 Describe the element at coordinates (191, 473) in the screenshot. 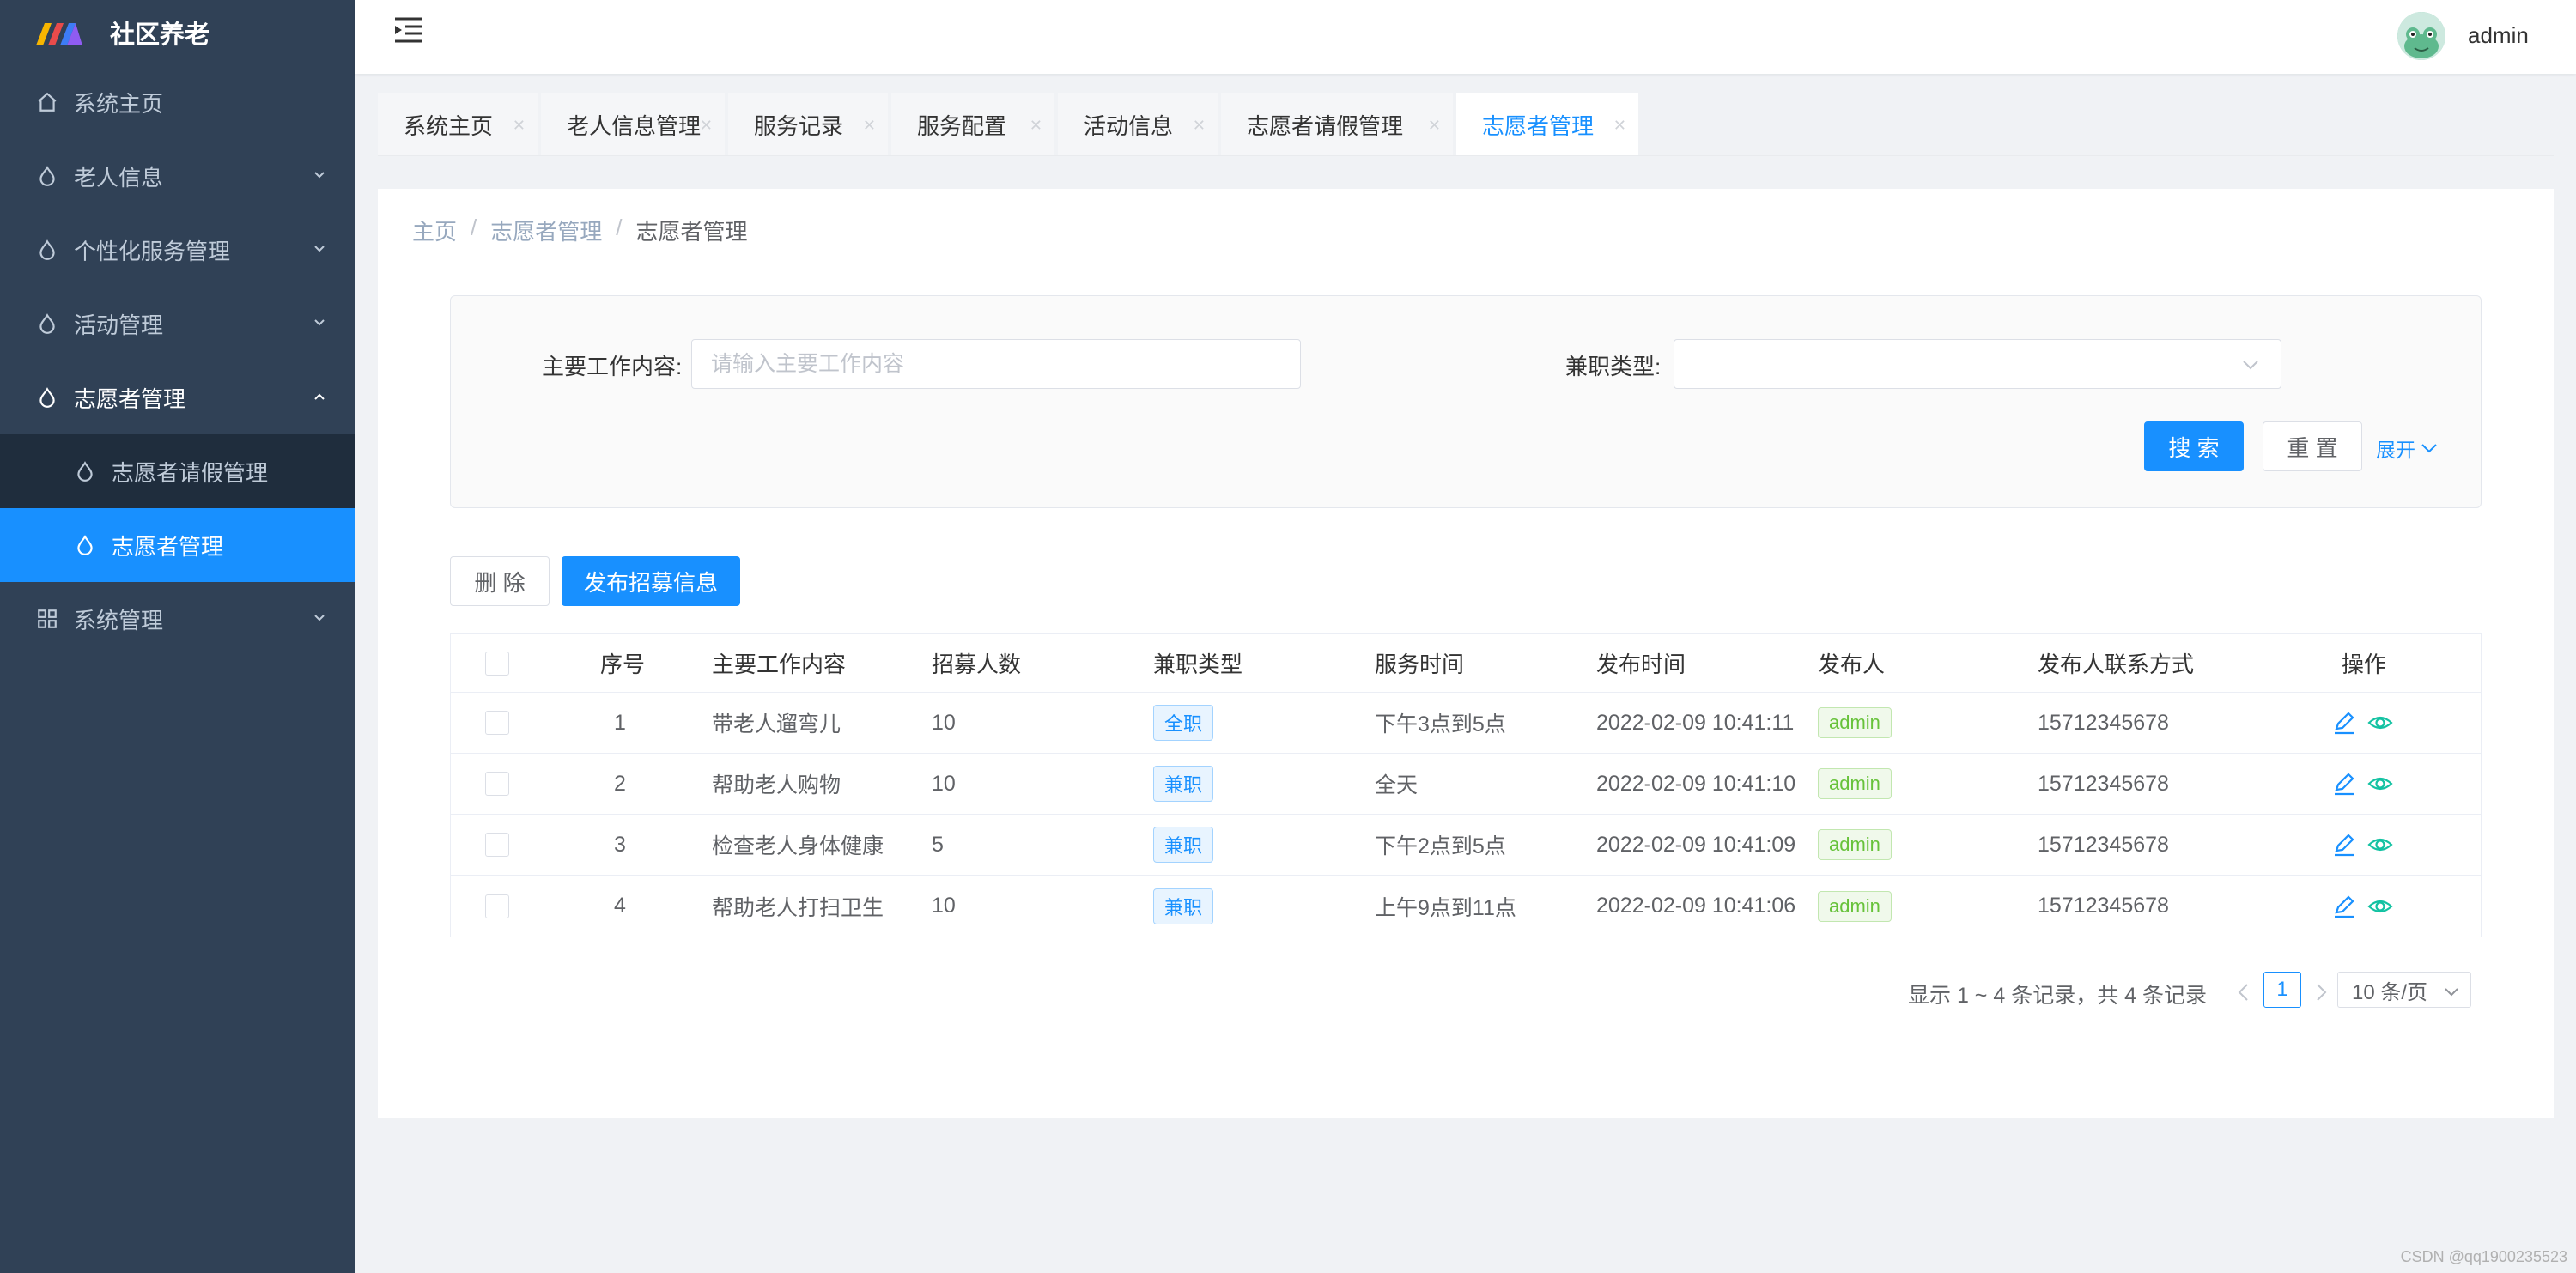

I see `sidebar-item-label: 志愿者请假管理` at that location.